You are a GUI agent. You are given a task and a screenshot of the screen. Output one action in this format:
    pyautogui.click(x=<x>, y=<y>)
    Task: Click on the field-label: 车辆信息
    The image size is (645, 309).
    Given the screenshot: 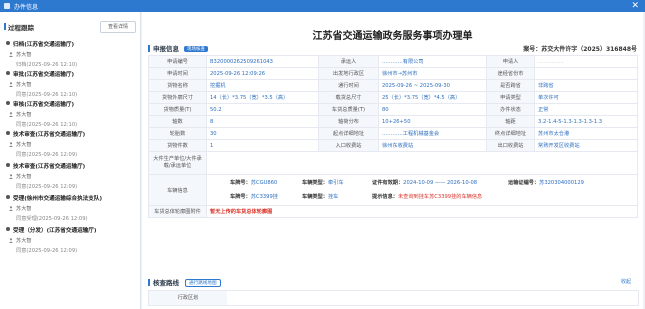 What is the action you would take?
    pyautogui.click(x=177, y=190)
    